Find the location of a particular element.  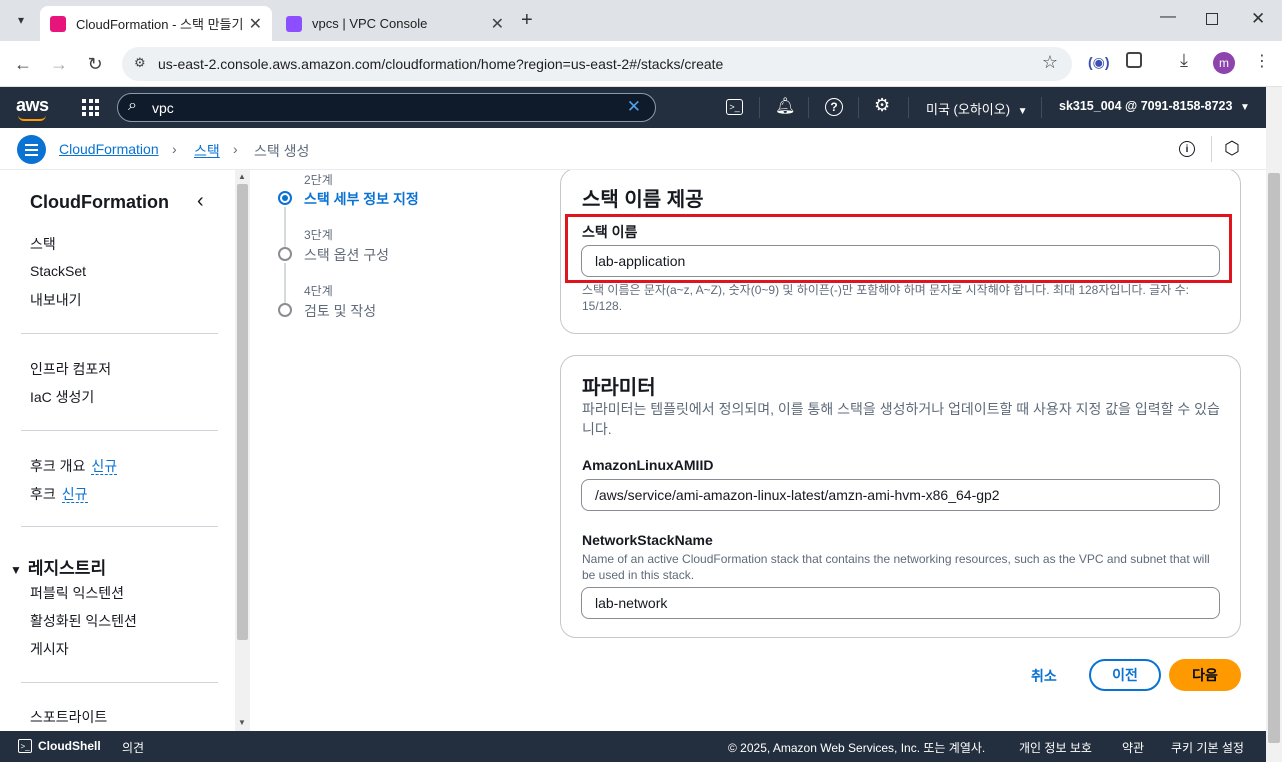

help-icon: ? is located at coordinates (834, 107).